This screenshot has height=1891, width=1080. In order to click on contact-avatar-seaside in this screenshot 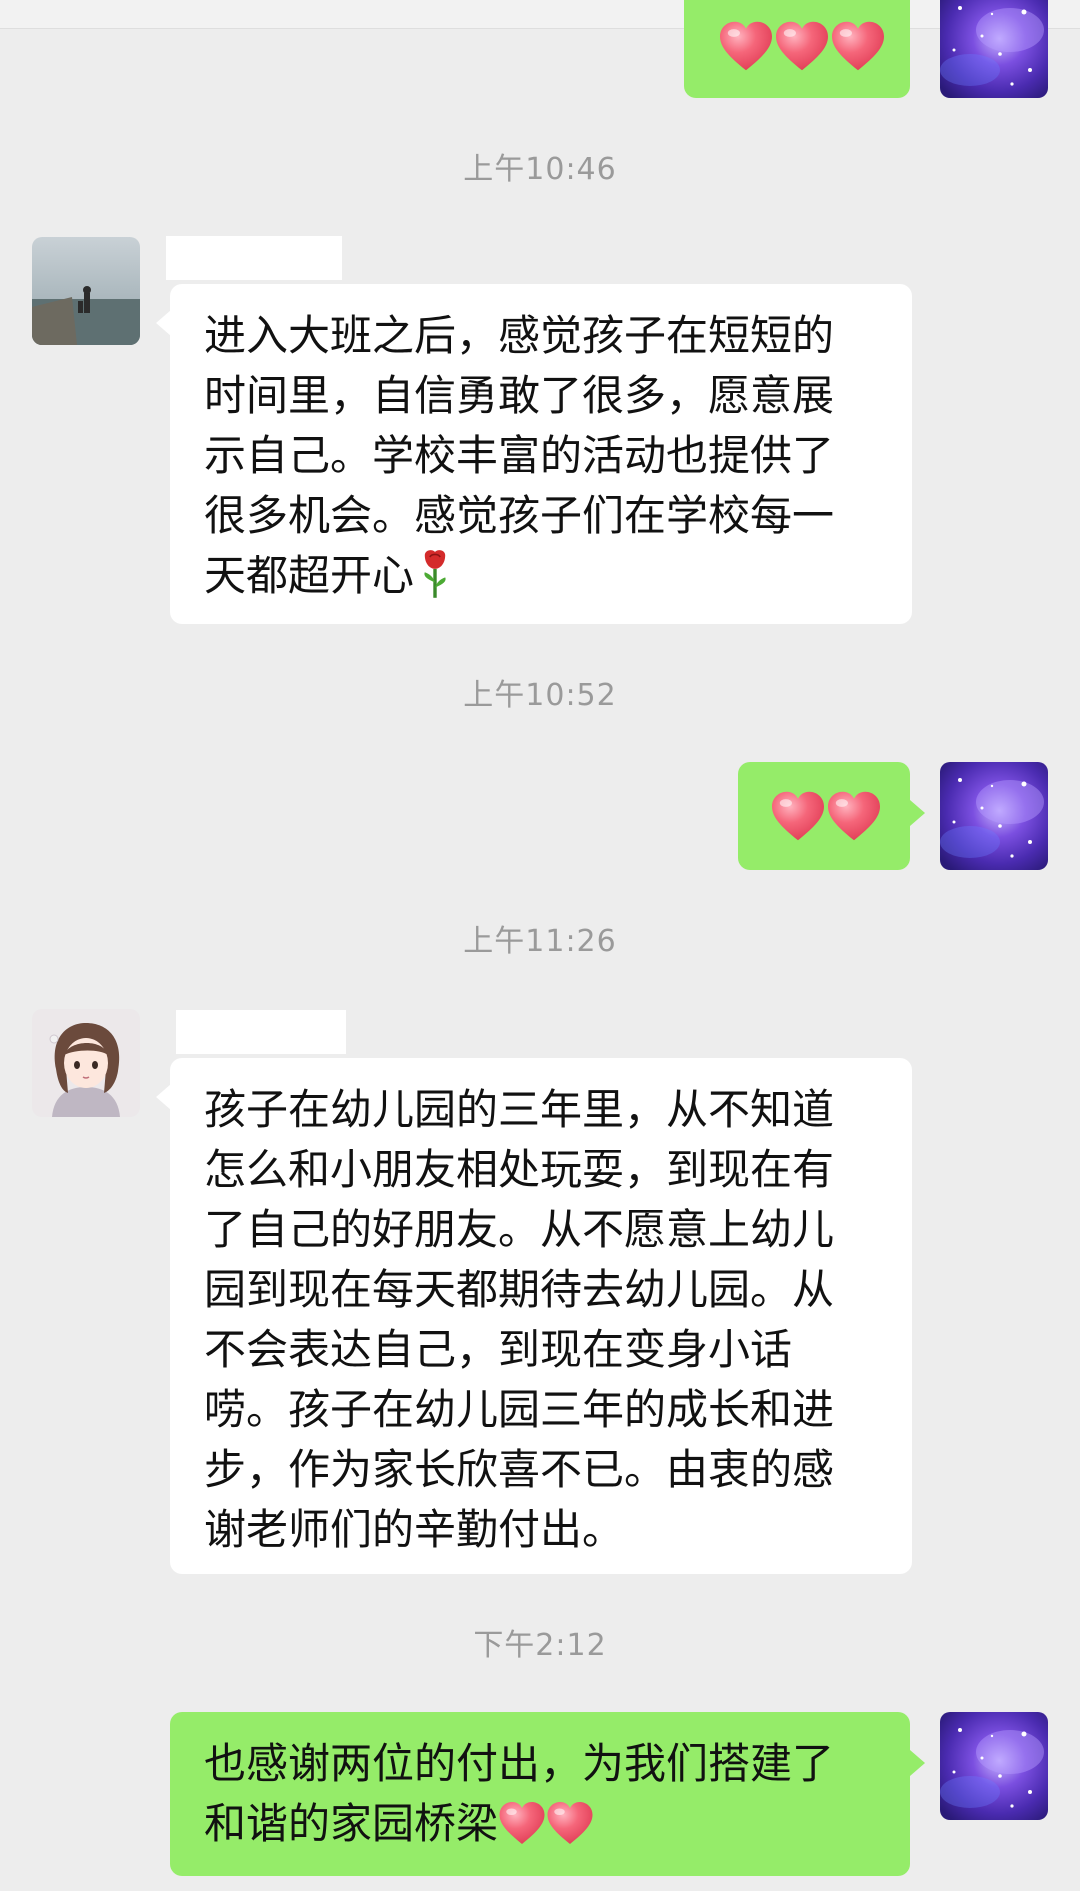, I will do `click(86, 291)`.